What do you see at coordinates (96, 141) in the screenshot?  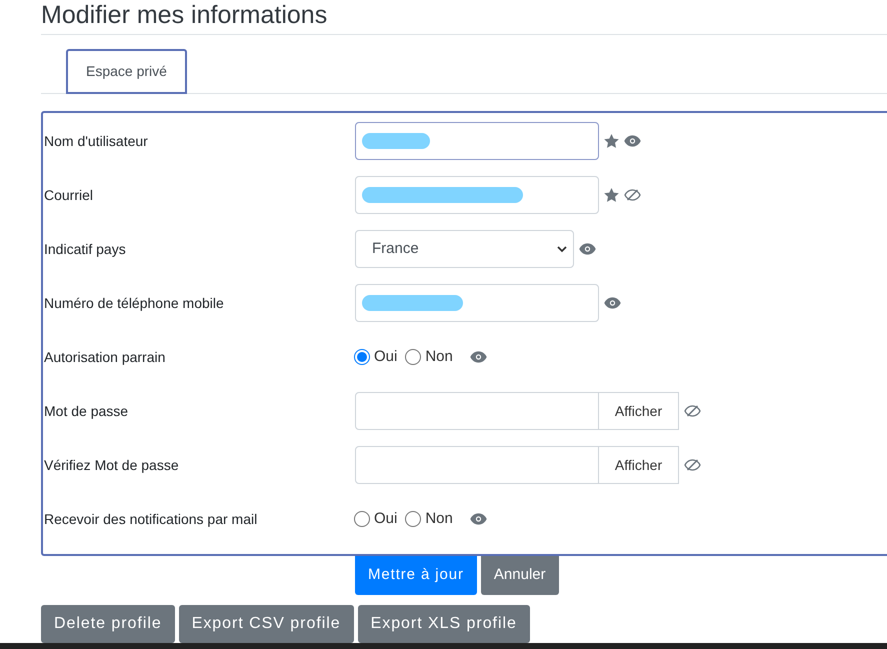 I see `field-label: Nom d'utilisateur` at bounding box center [96, 141].